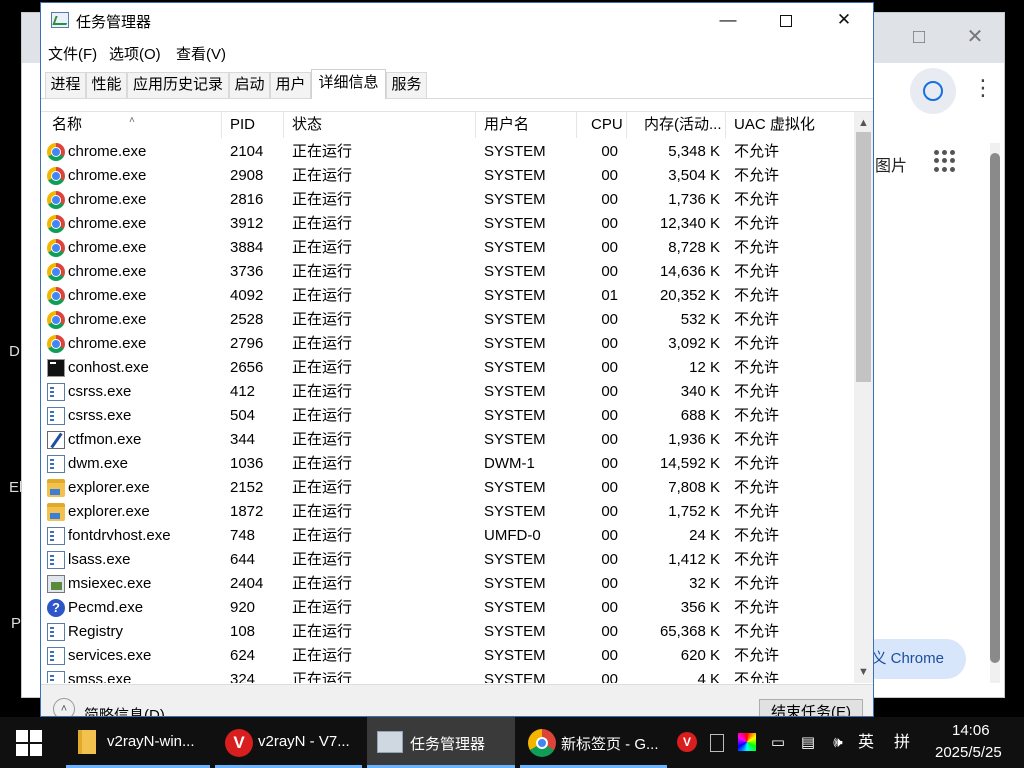 The image size is (1024, 768). What do you see at coordinates (135, 53) in the screenshot?
I see `menu-options: 选项(O)` at bounding box center [135, 53].